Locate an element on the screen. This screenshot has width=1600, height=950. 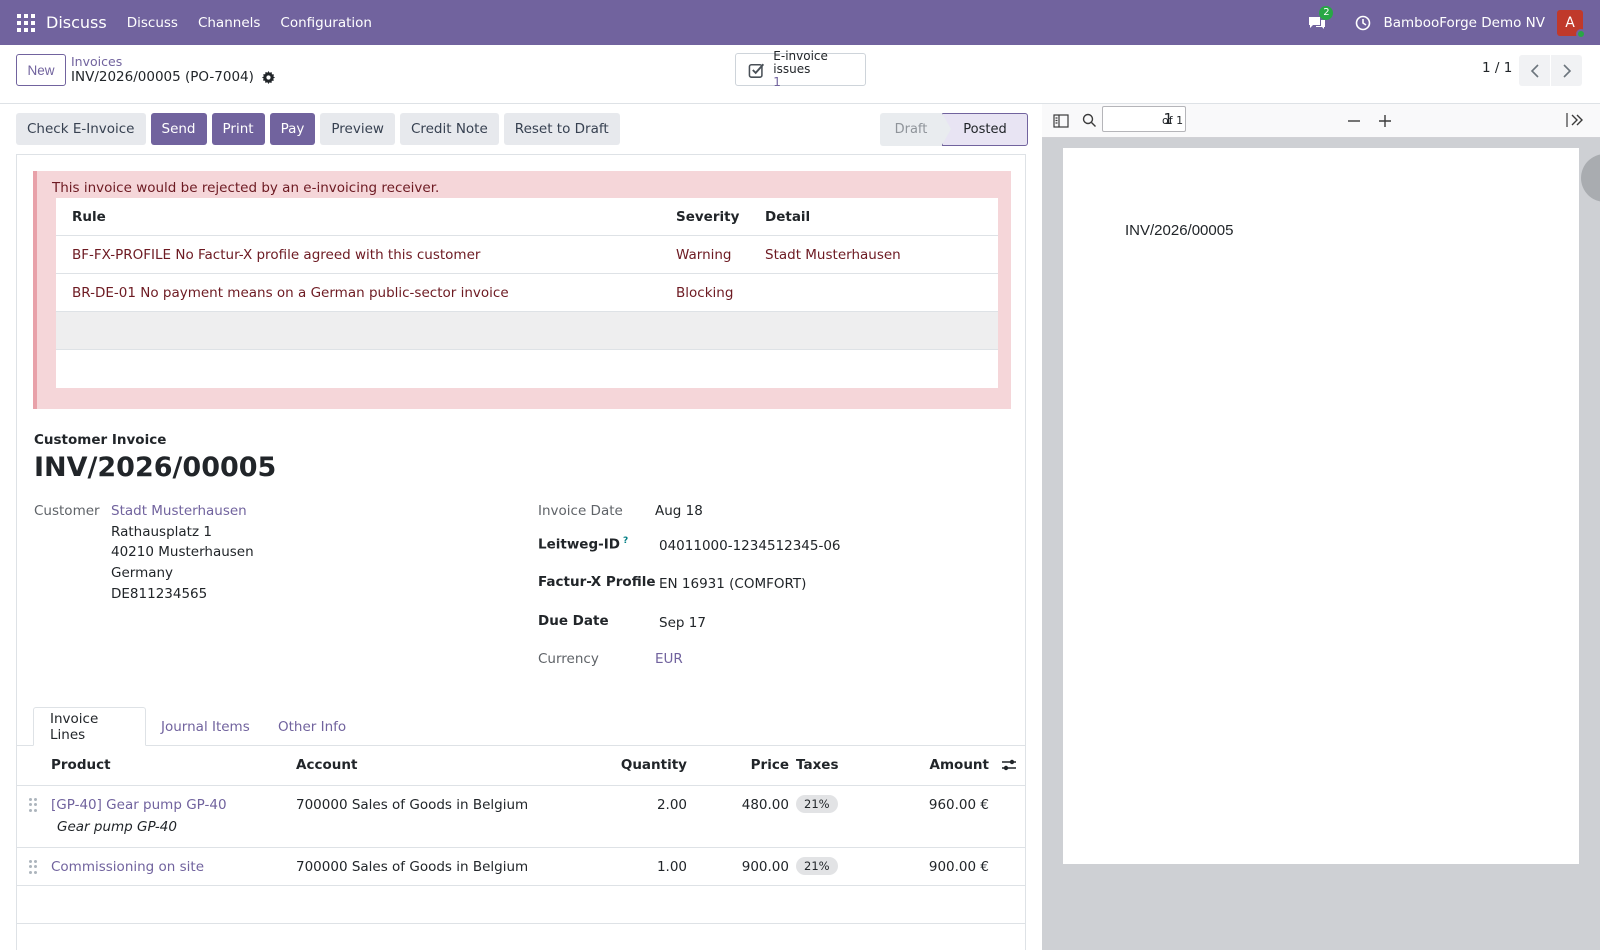
tab-invoice-lines: Invoice Lines is located at coordinates (89, 726).